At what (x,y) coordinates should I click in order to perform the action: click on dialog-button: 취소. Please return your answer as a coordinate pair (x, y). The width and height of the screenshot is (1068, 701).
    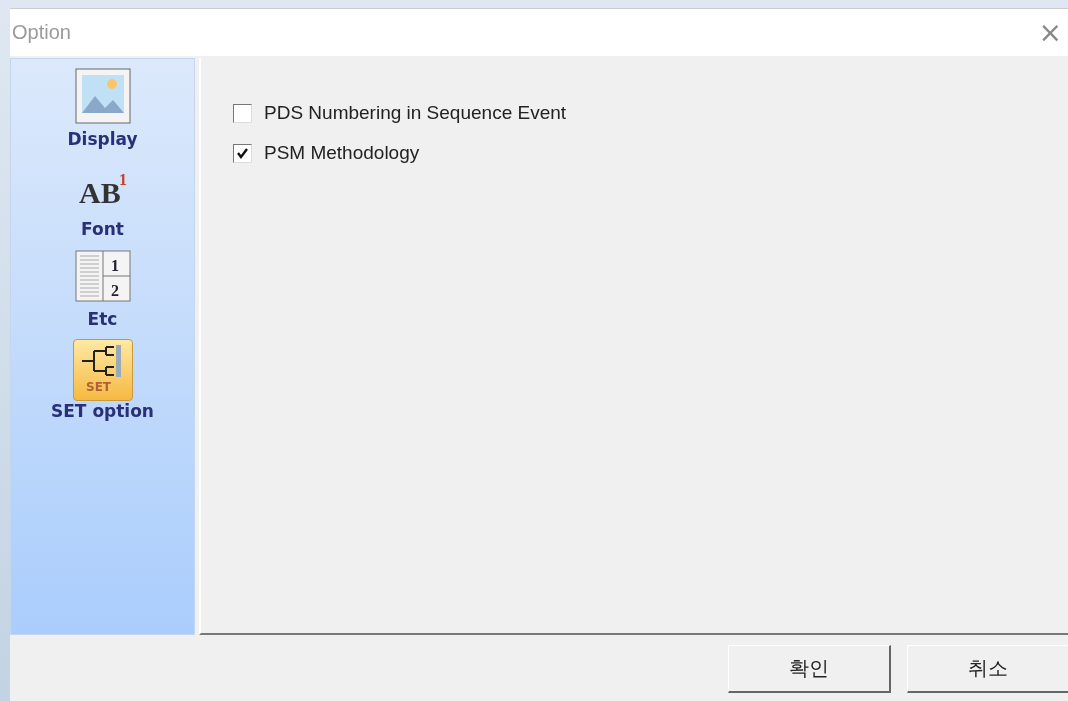
    Looking at the image, I should click on (987, 669).